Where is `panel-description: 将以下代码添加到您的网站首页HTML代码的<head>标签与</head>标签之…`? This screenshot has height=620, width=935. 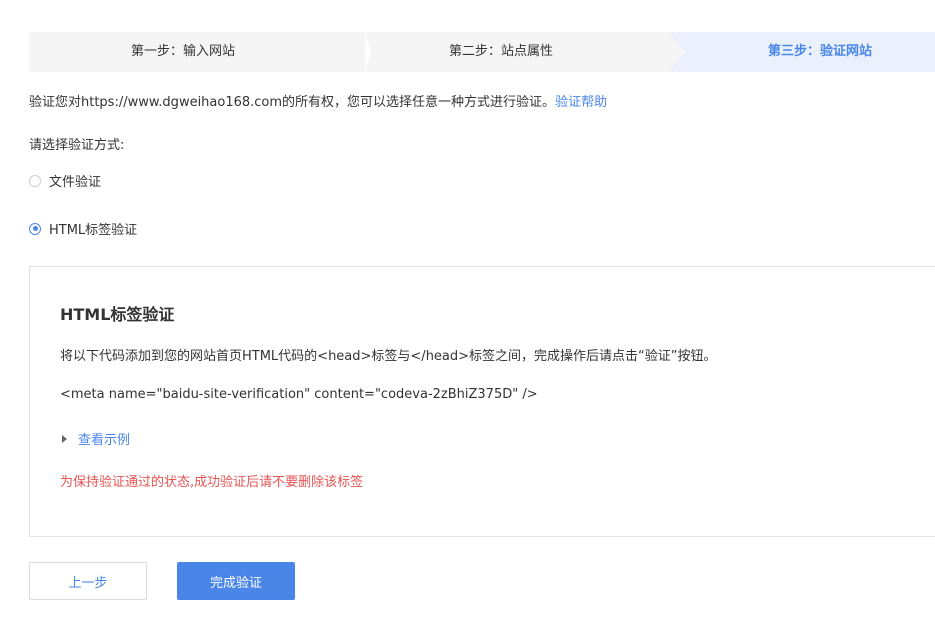
panel-description: 将以下代码添加到您的网站首页HTML代码的<head>标签与</head>标签之… is located at coordinates (388, 356).